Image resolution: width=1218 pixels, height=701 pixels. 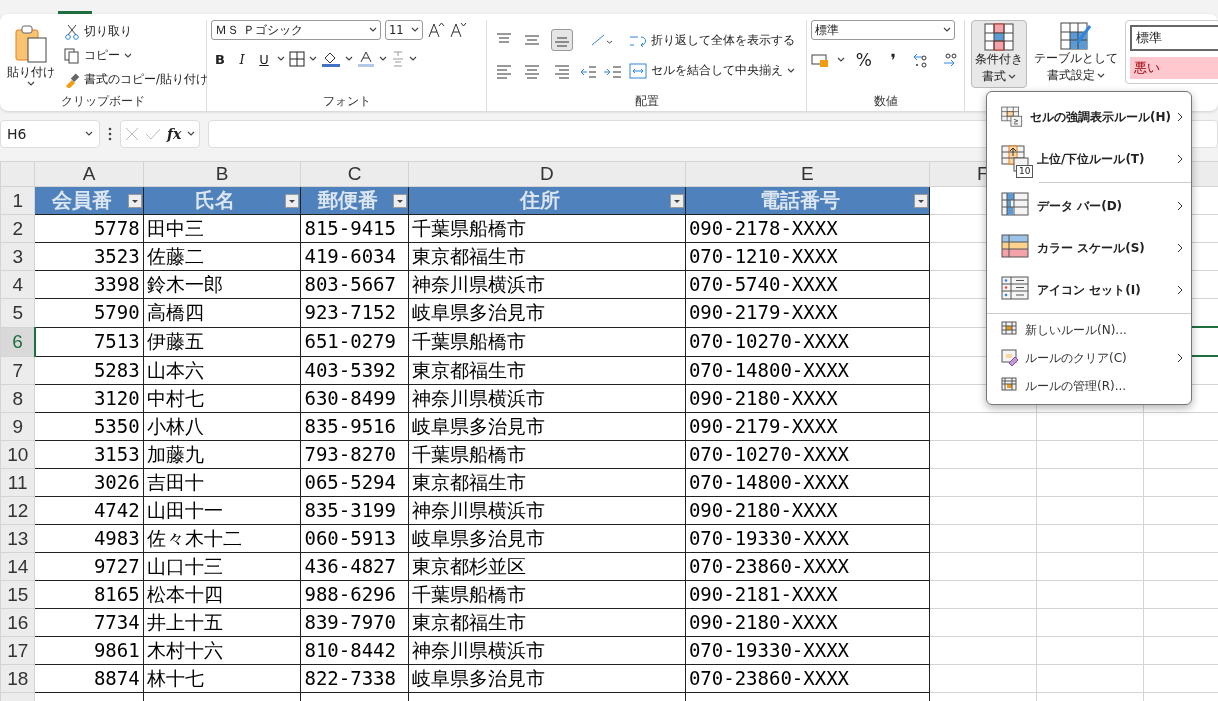 I want to click on grid-icon, so click(x=999, y=37).